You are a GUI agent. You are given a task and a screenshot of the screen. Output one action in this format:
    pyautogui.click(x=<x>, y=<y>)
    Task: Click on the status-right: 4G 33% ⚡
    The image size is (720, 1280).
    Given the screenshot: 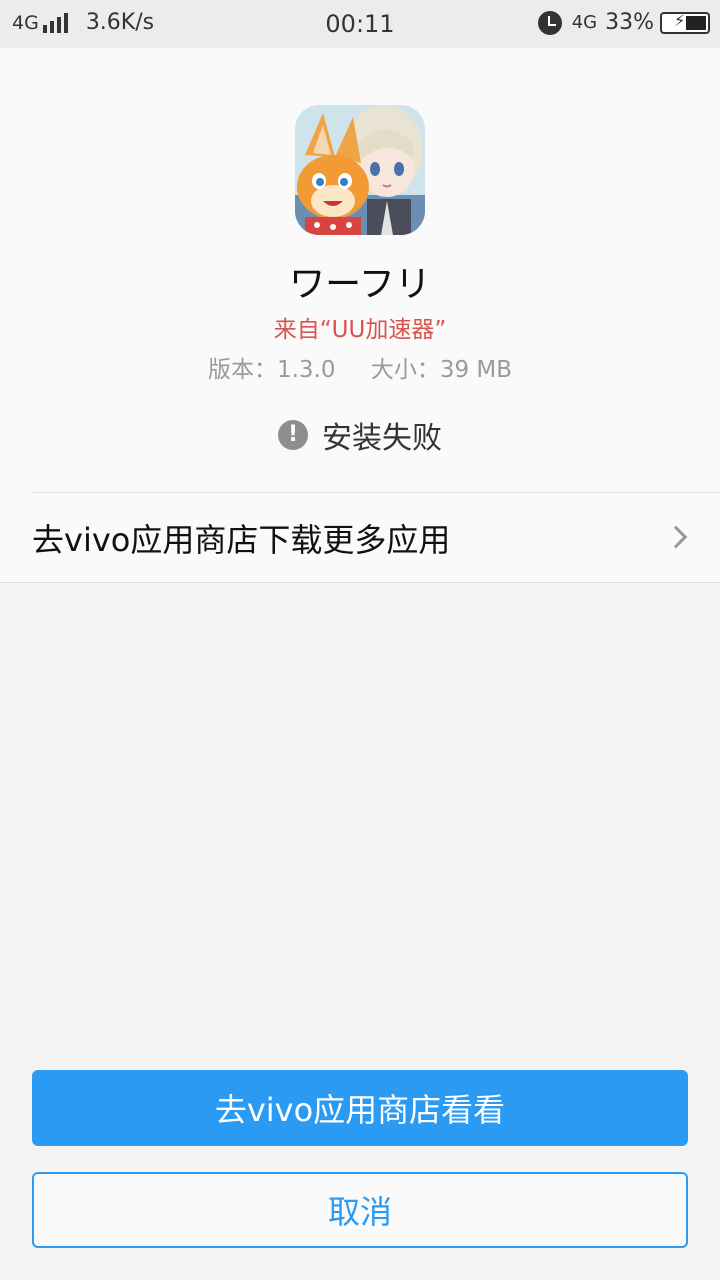 What is the action you would take?
    pyautogui.click(x=623, y=22)
    